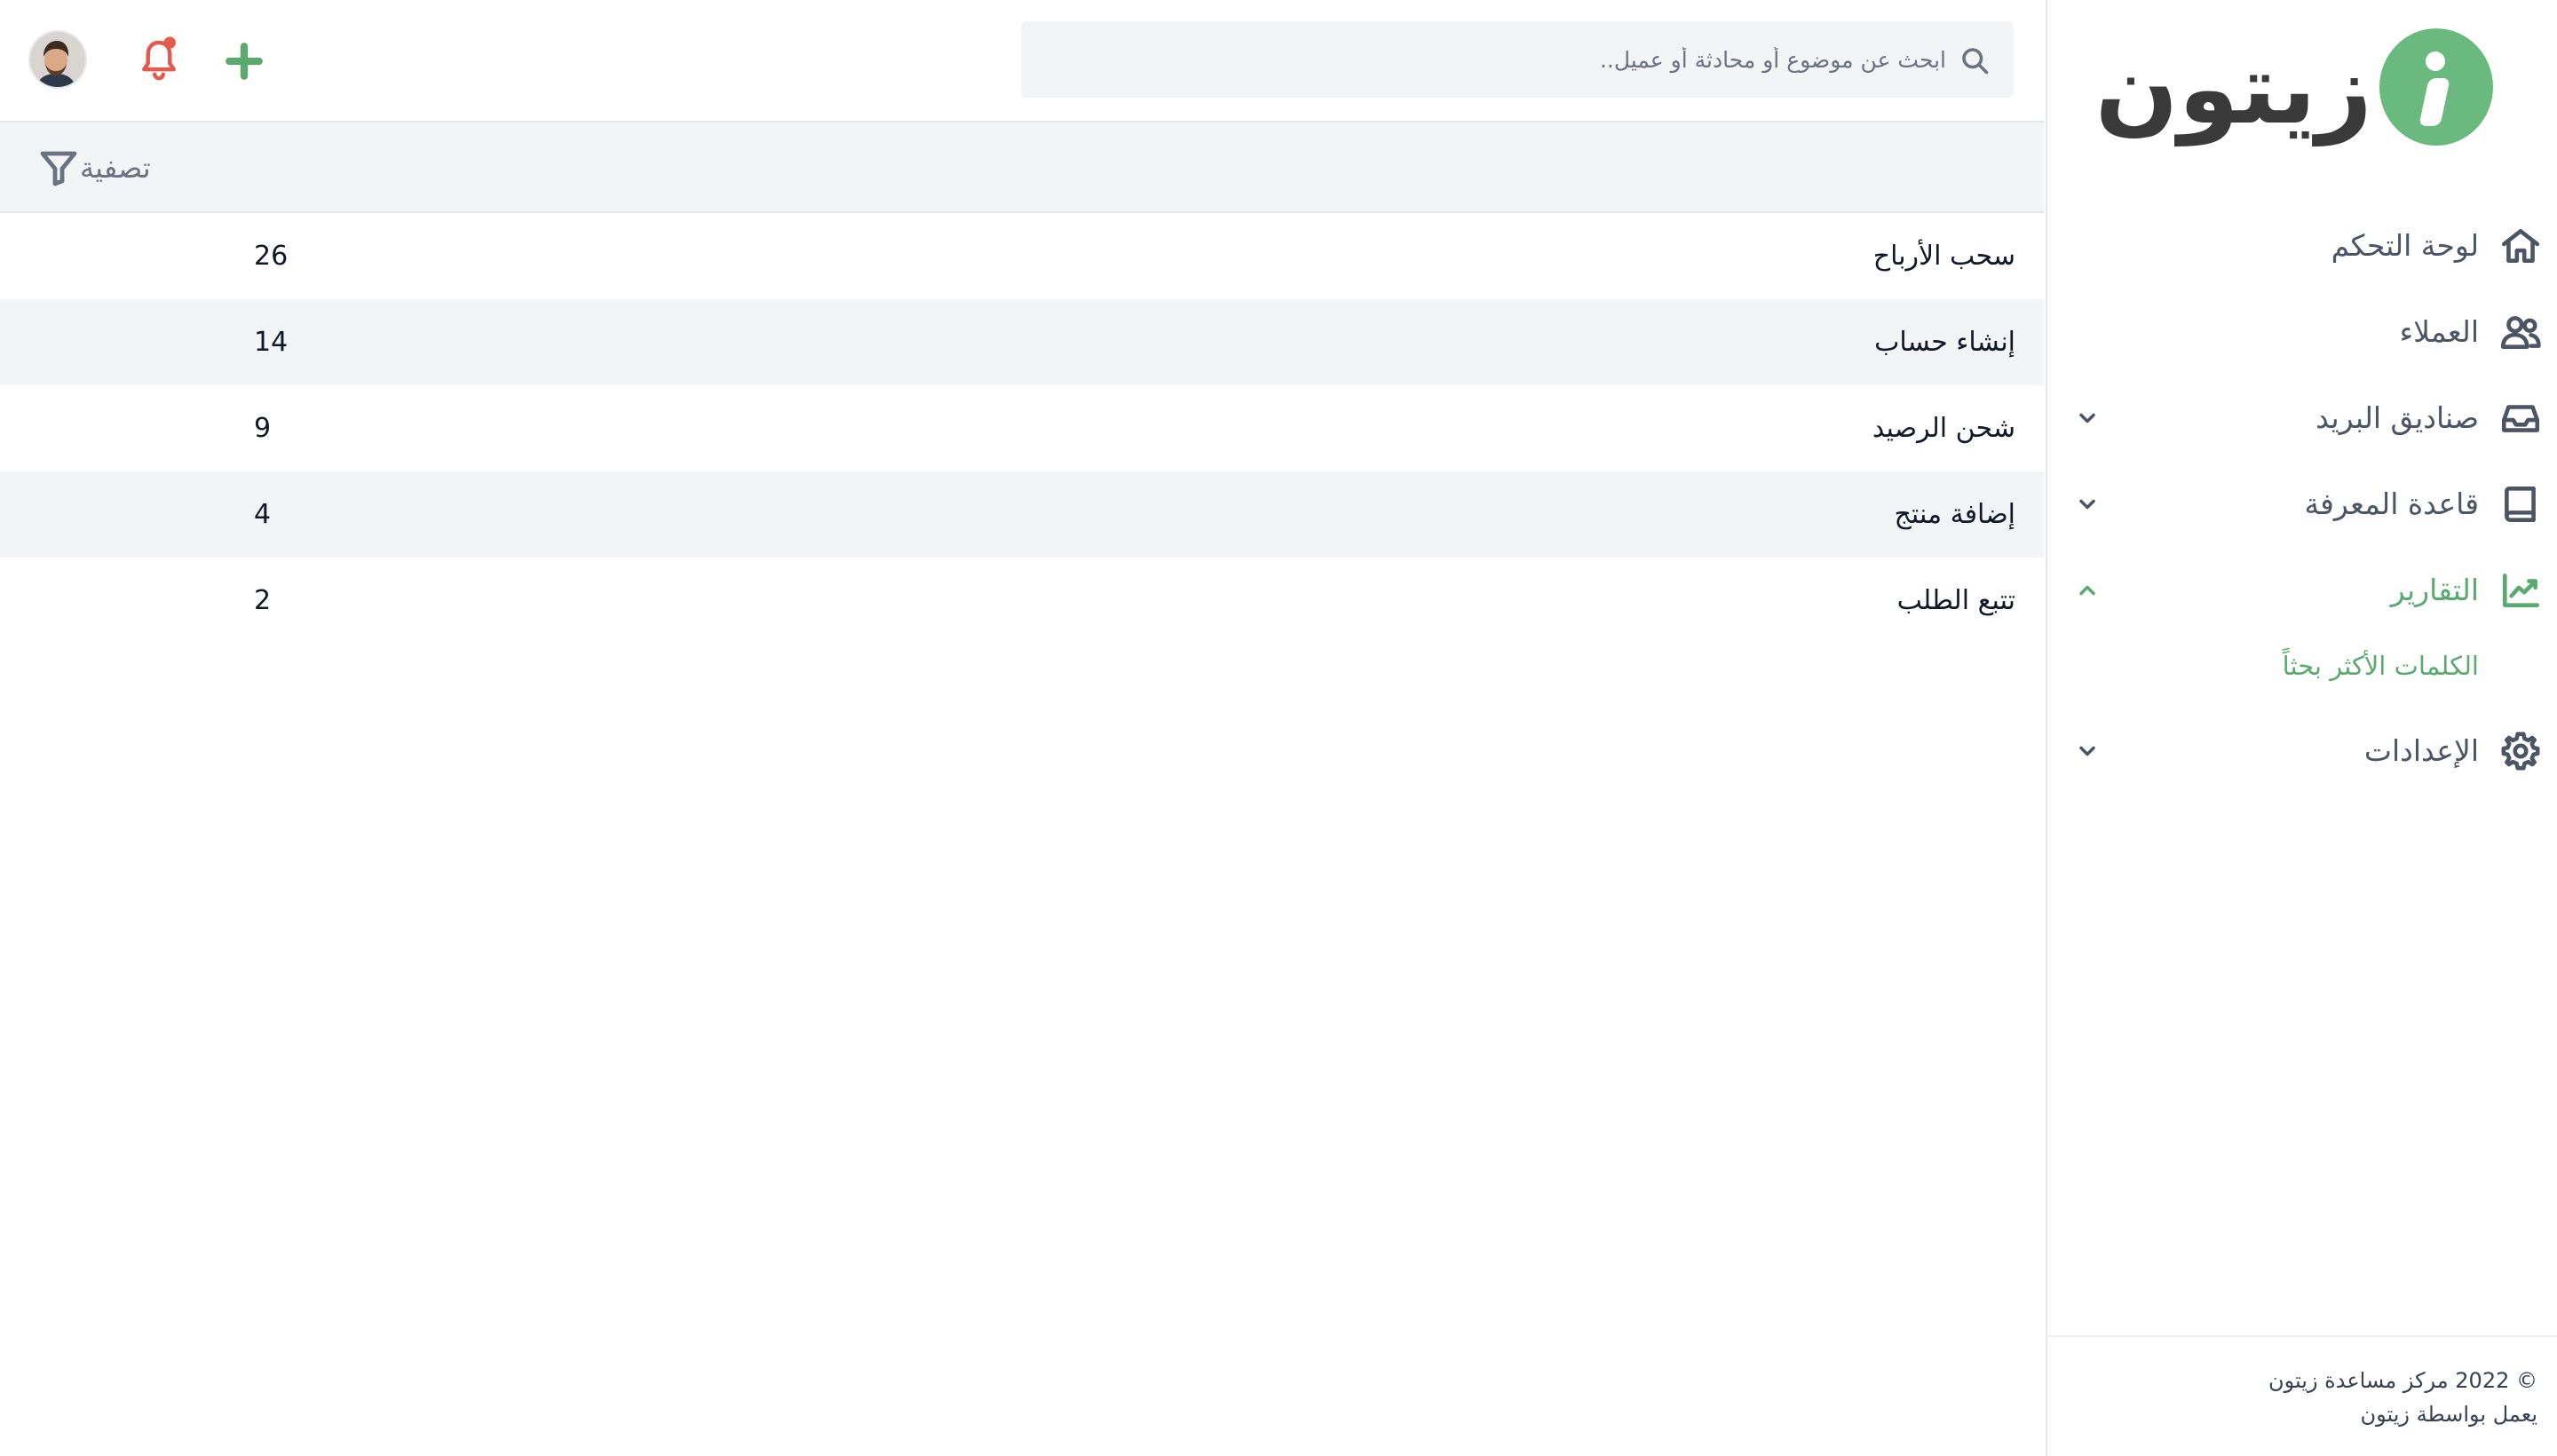 The width and height of the screenshot is (2557, 1456). What do you see at coordinates (58, 168) in the screenshot?
I see `filter-icon` at bounding box center [58, 168].